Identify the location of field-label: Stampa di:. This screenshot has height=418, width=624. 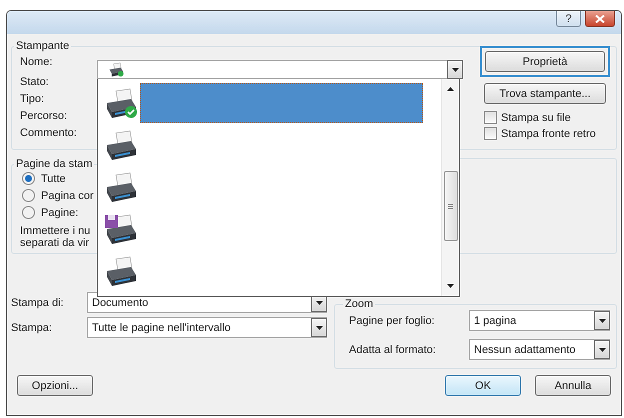
(38, 302).